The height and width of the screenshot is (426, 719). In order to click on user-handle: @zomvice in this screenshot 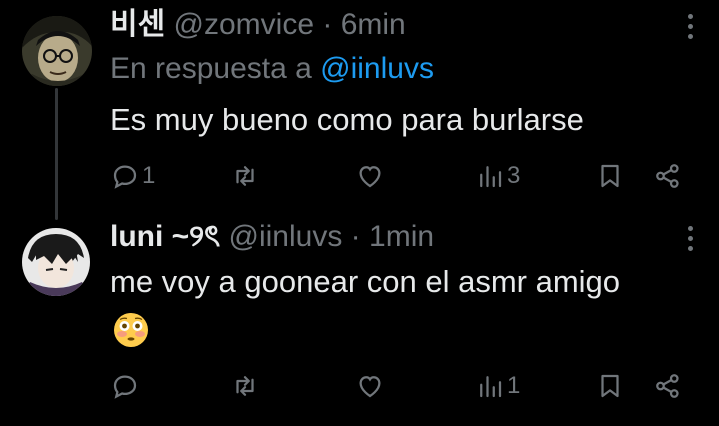, I will do `click(244, 24)`.